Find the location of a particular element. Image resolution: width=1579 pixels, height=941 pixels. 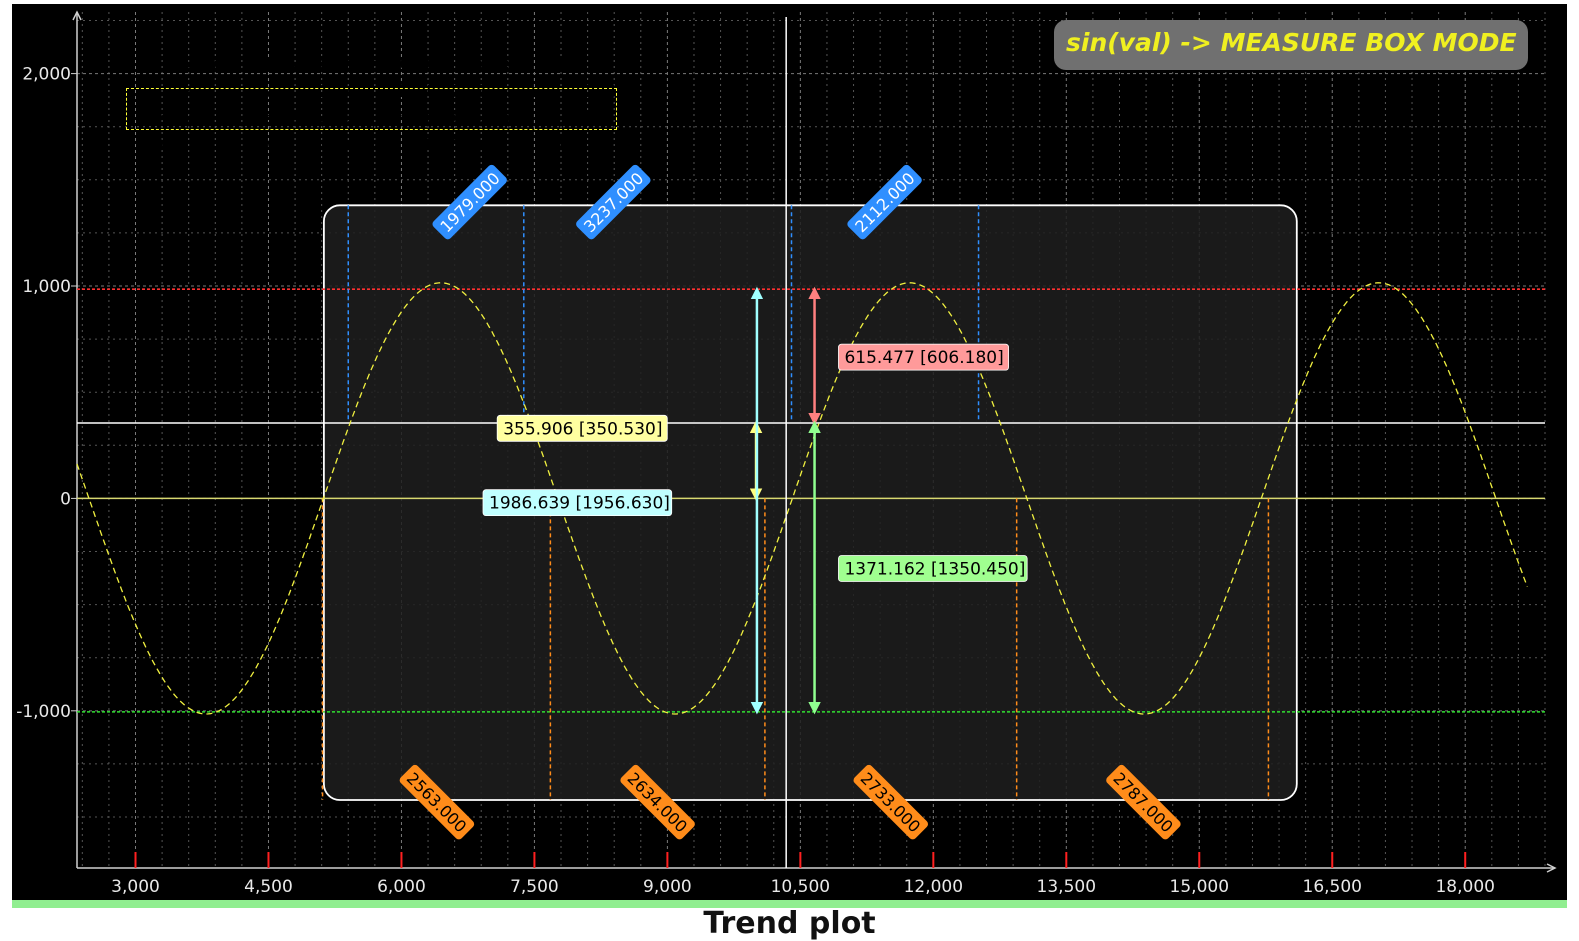

x-tick-label: 4,500 is located at coordinates (268, 887).